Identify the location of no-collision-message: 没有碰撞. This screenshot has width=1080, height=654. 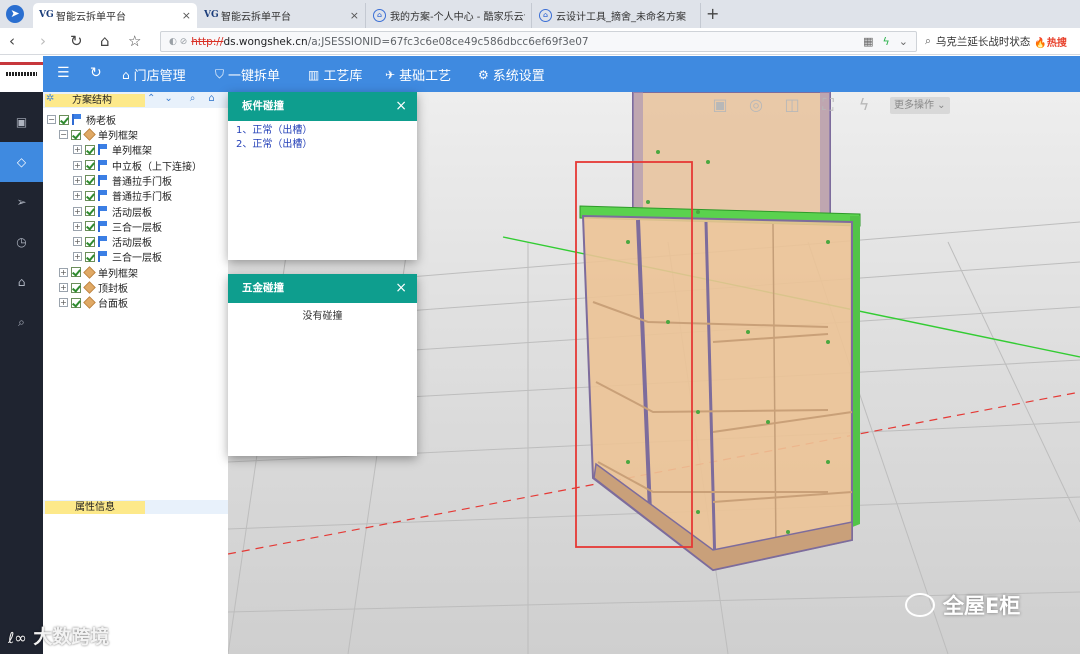
(322, 316).